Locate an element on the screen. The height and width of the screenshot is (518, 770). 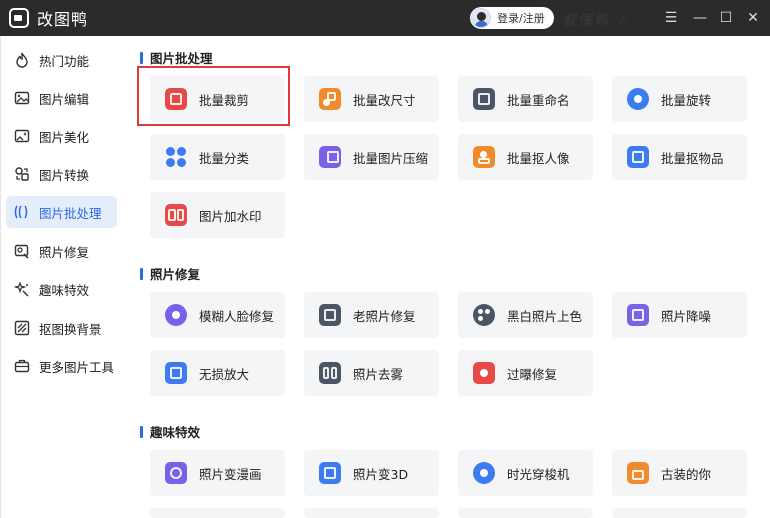
section-title-fun: 趣味特效 is located at coordinates (170, 431).